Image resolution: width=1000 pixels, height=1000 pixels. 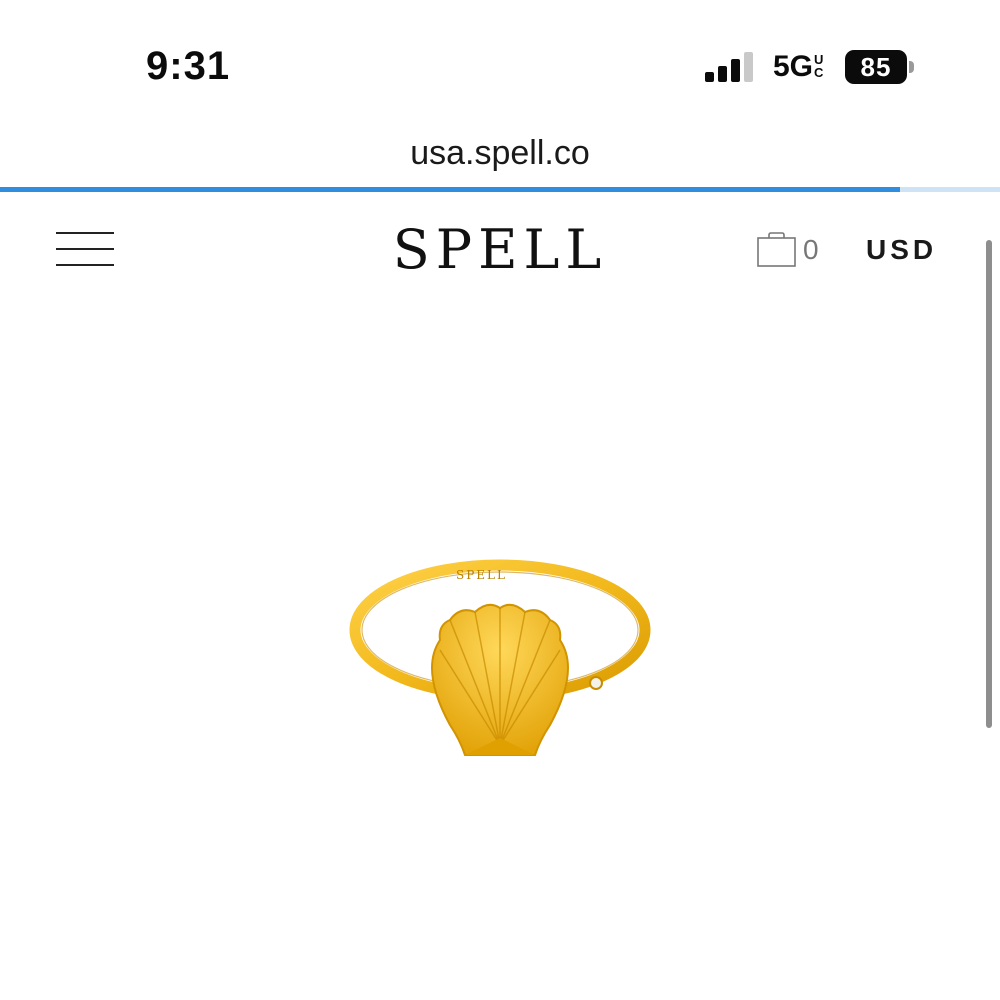 What do you see at coordinates (901, 250) in the screenshot?
I see `currency-selector: USD` at bounding box center [901, 250].